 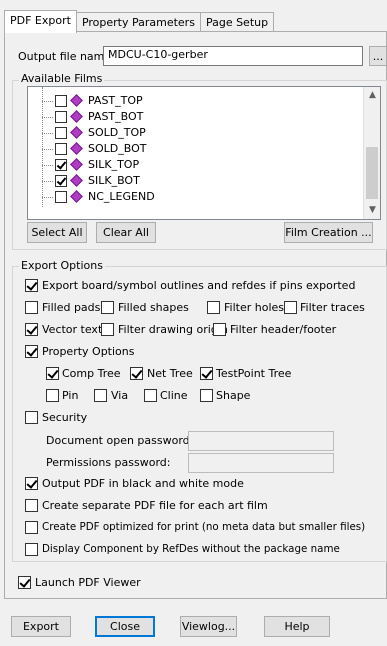 I want to click on shape-checkbox, so click(x=206, y=395).